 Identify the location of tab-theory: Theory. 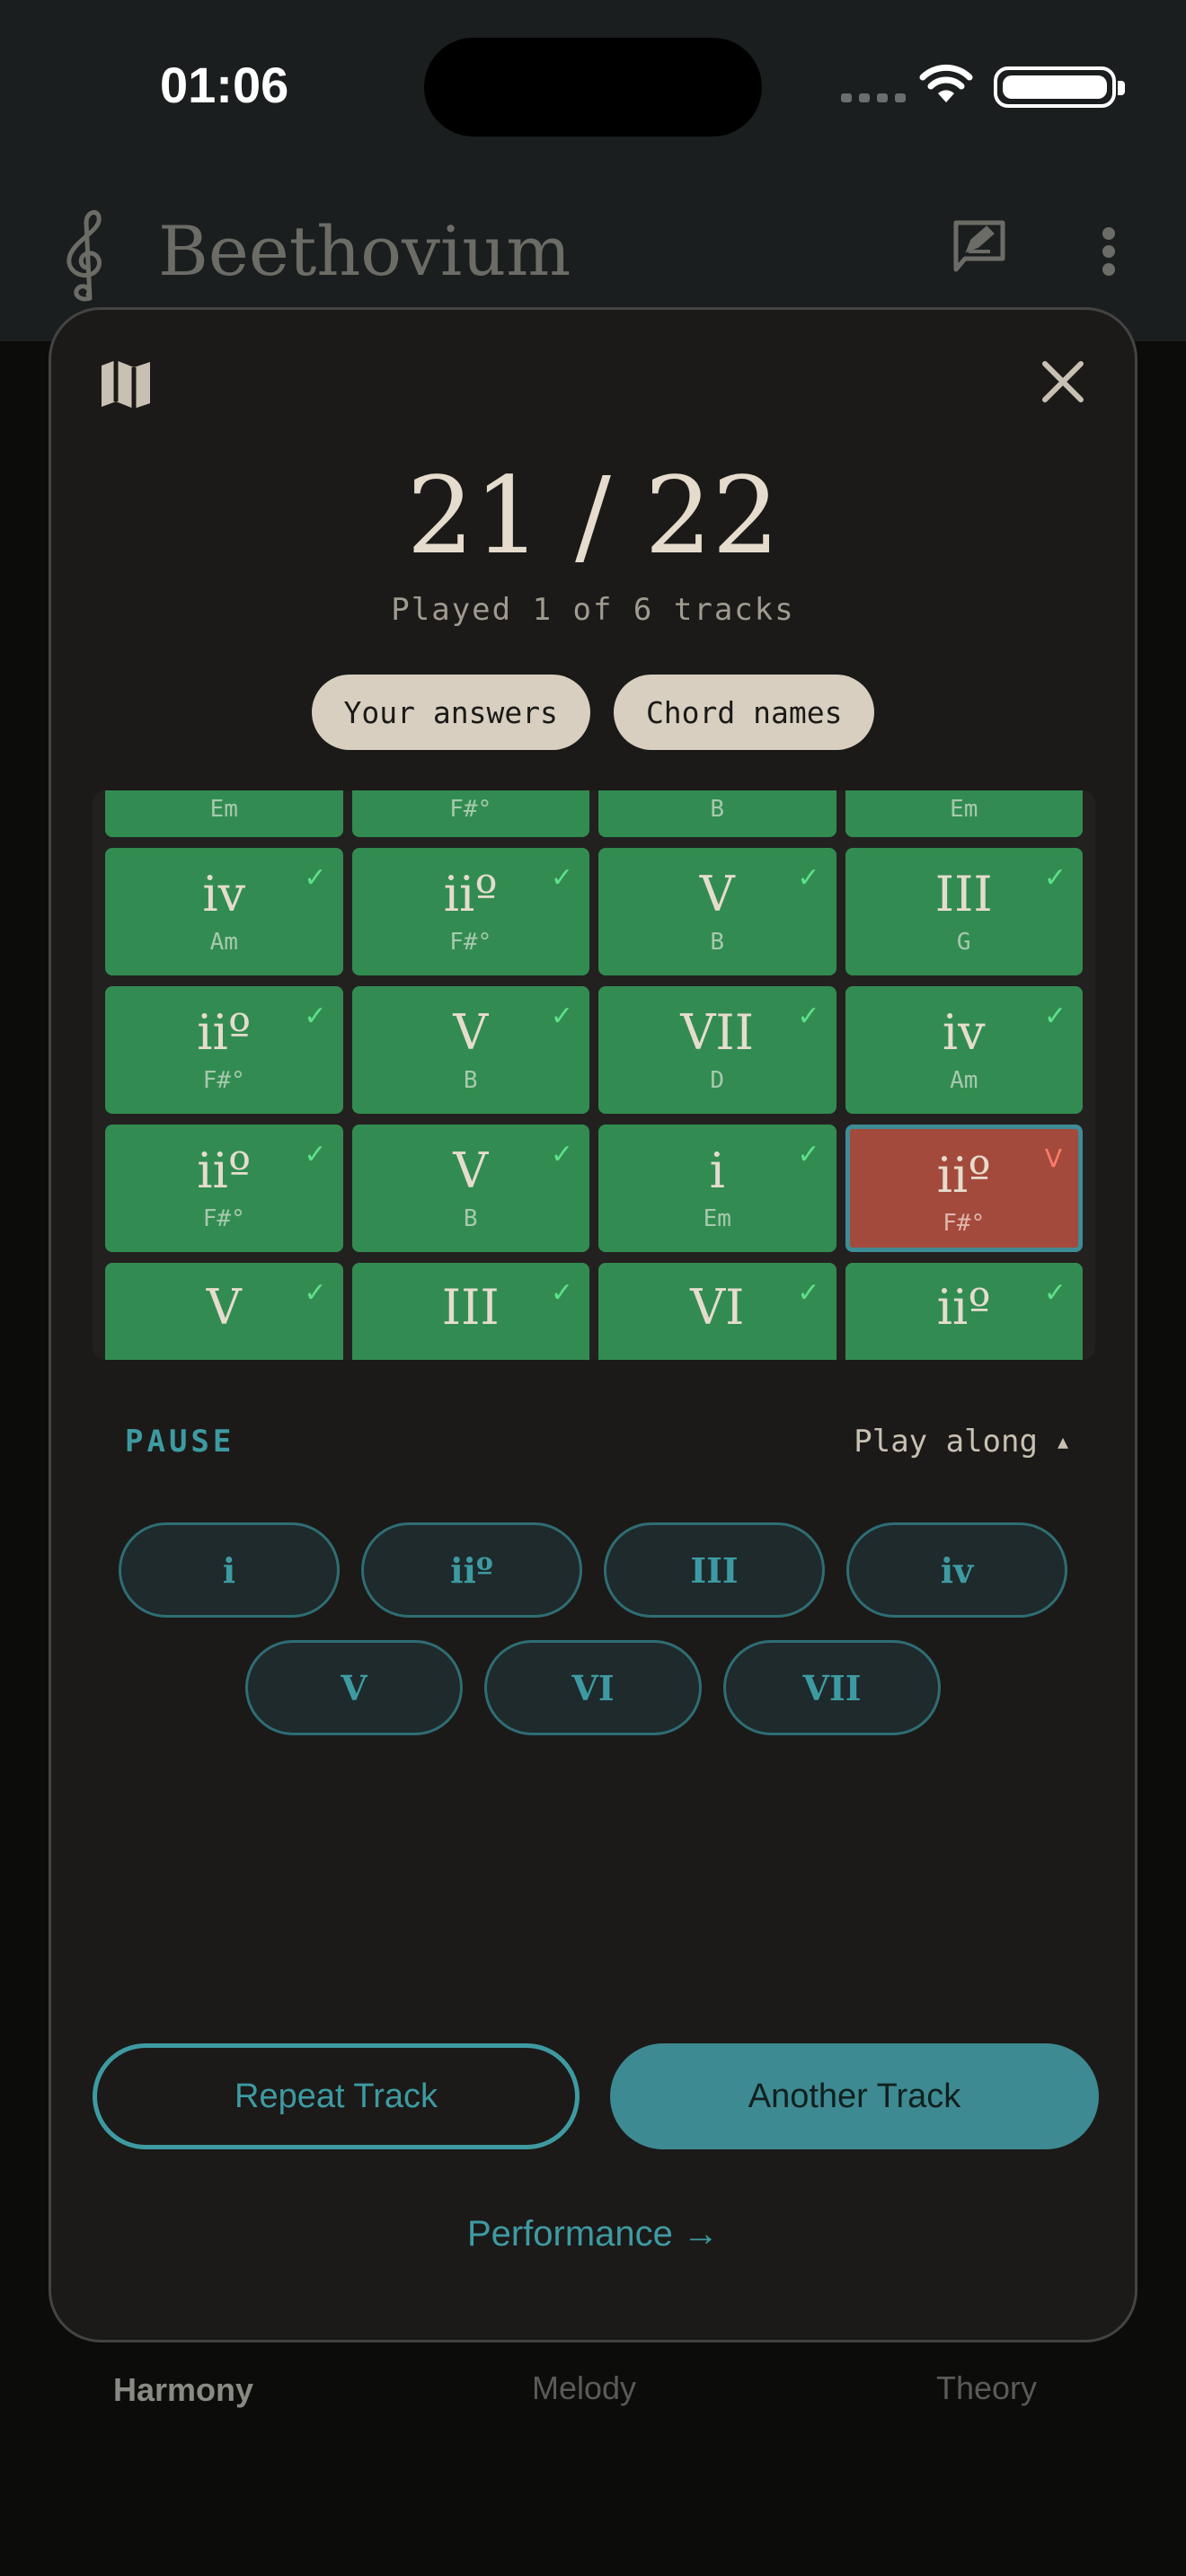
(986, 2388).